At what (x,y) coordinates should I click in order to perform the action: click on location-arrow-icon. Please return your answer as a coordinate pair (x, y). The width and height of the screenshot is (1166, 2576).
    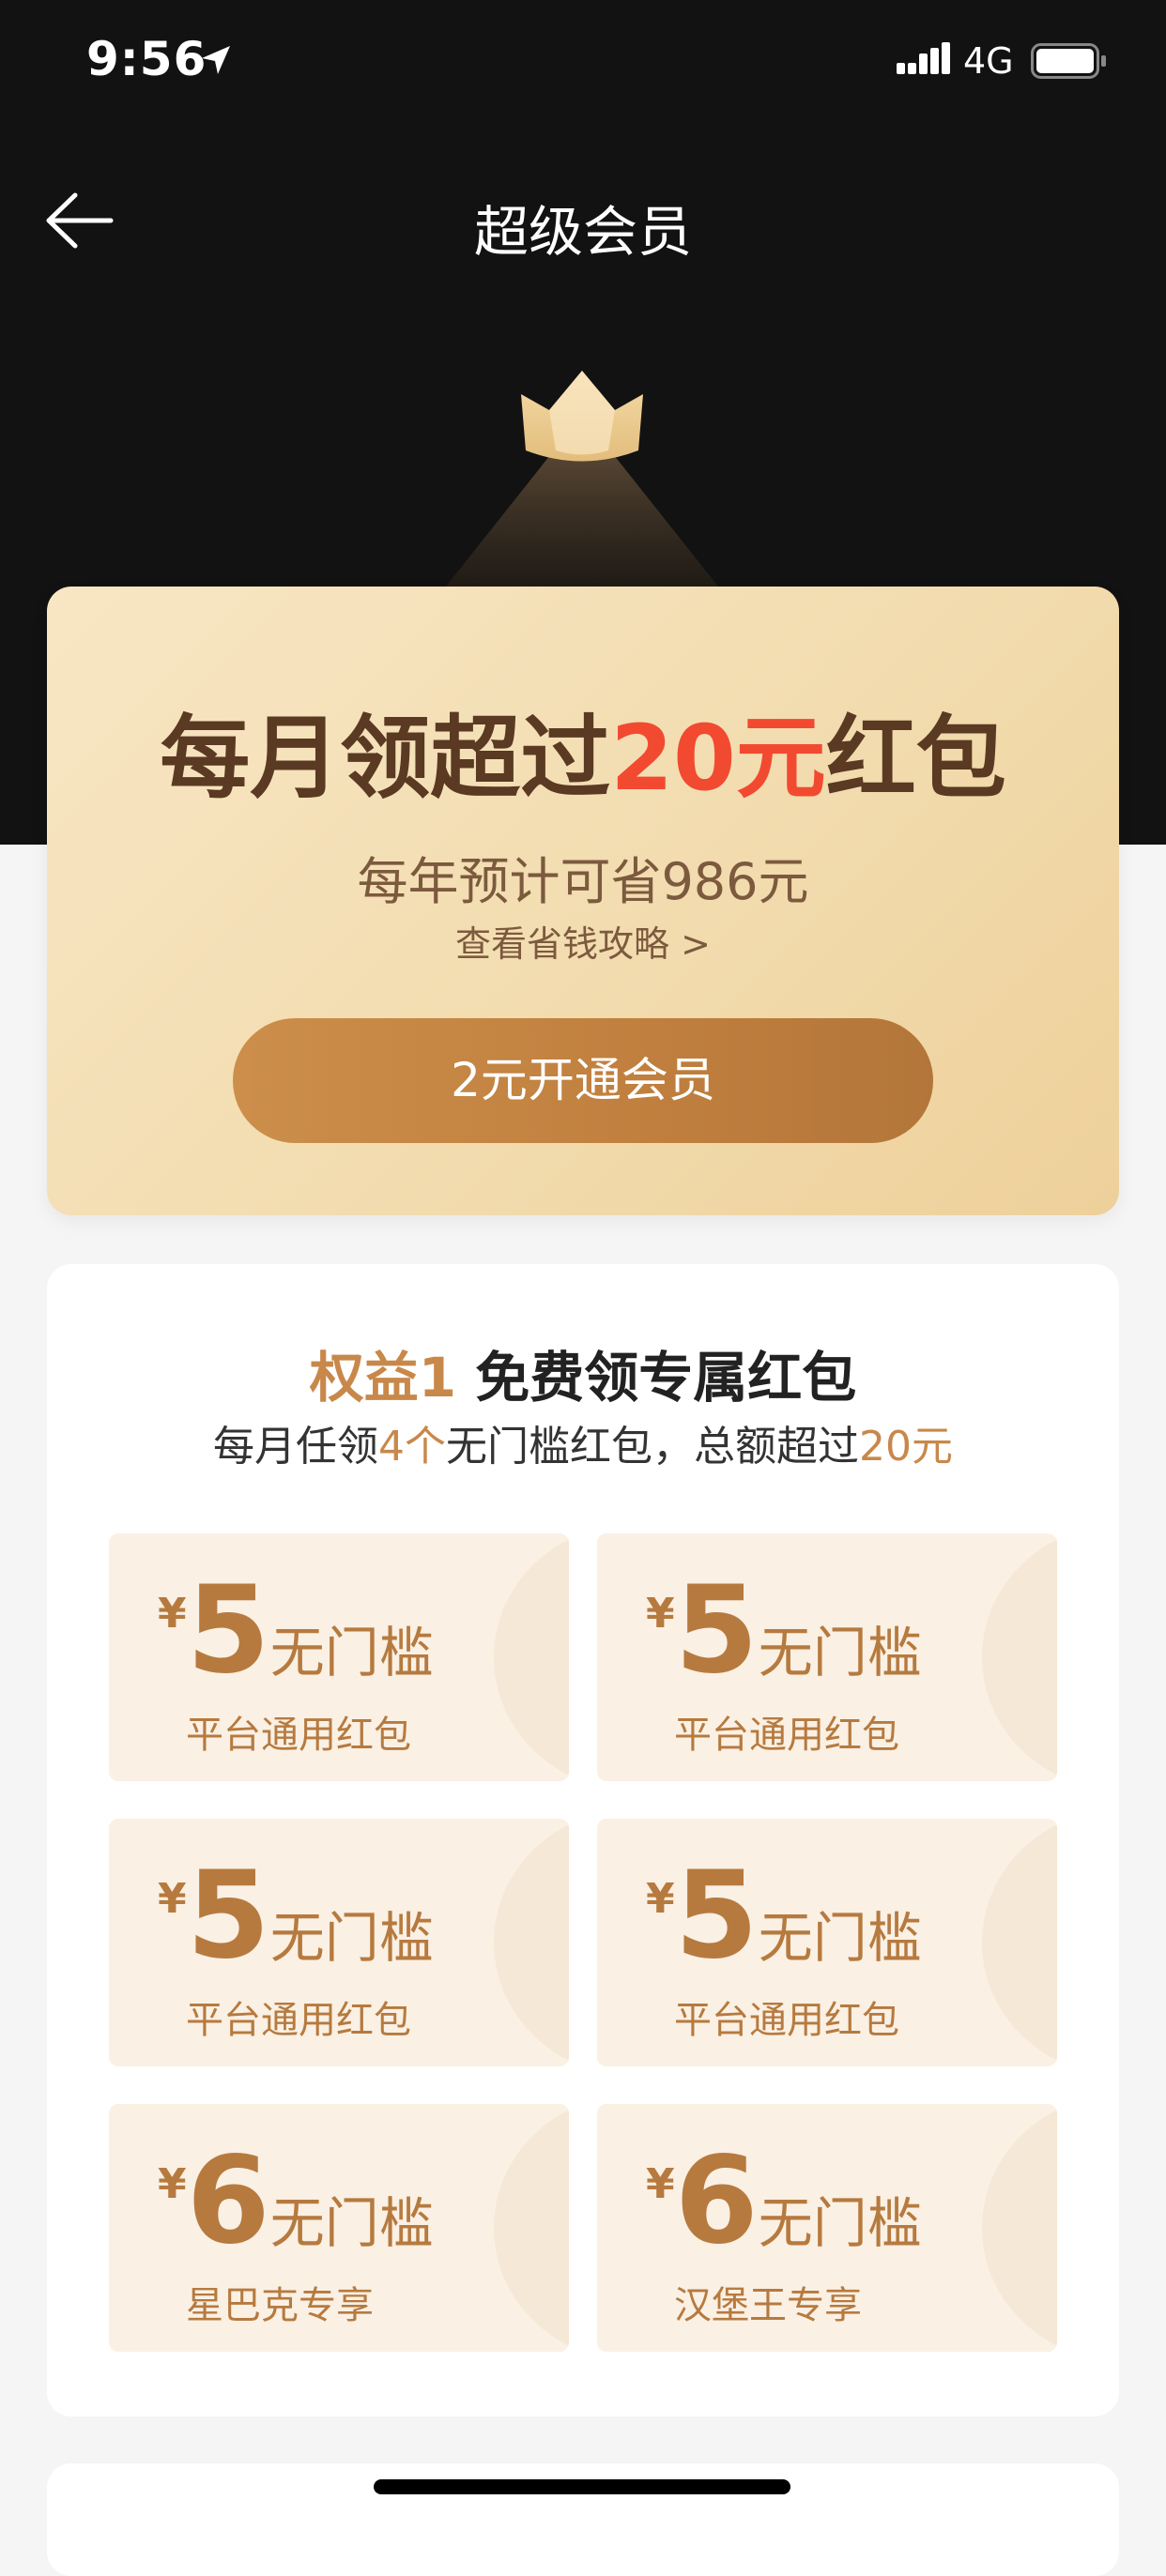
    Looking at the image, I should click on (216, 60).